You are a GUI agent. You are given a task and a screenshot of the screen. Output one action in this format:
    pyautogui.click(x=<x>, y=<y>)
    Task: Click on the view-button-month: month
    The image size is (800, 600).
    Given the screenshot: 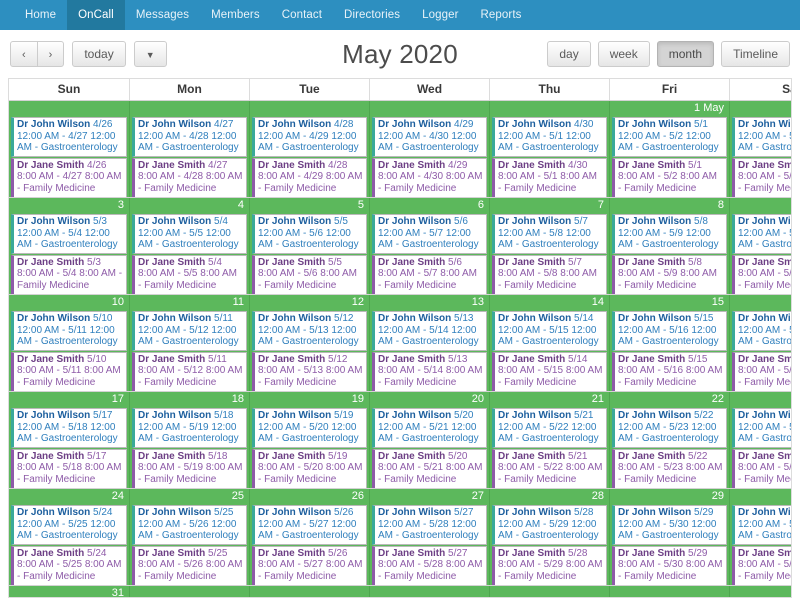 What is the action you would take?
    pyautogui.click(x=685, y=54)
    